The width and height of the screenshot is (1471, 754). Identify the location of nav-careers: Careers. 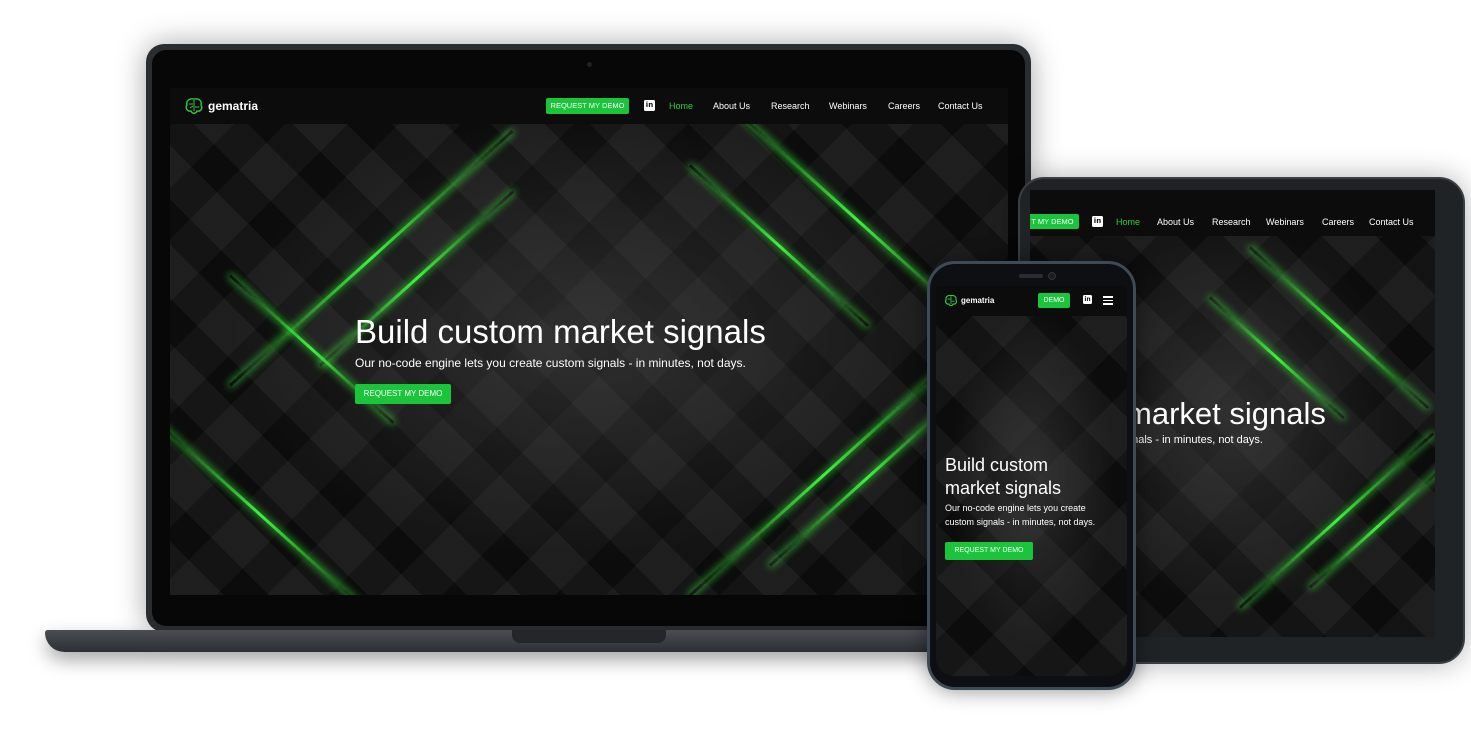
(904, 106).